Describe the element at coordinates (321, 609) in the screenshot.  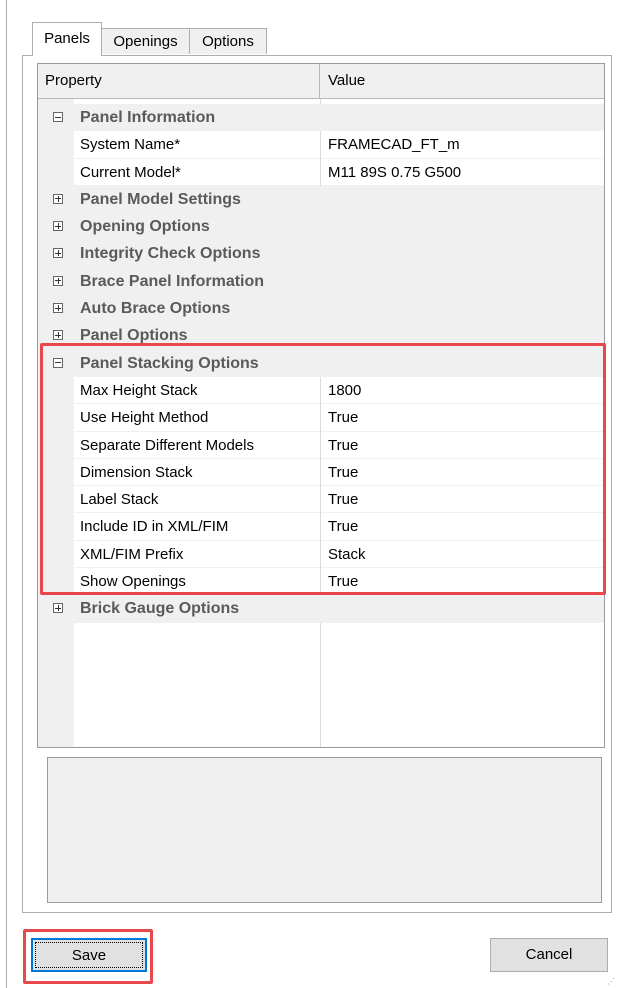
I see `category-row: Brick Gauge Options` at that location.